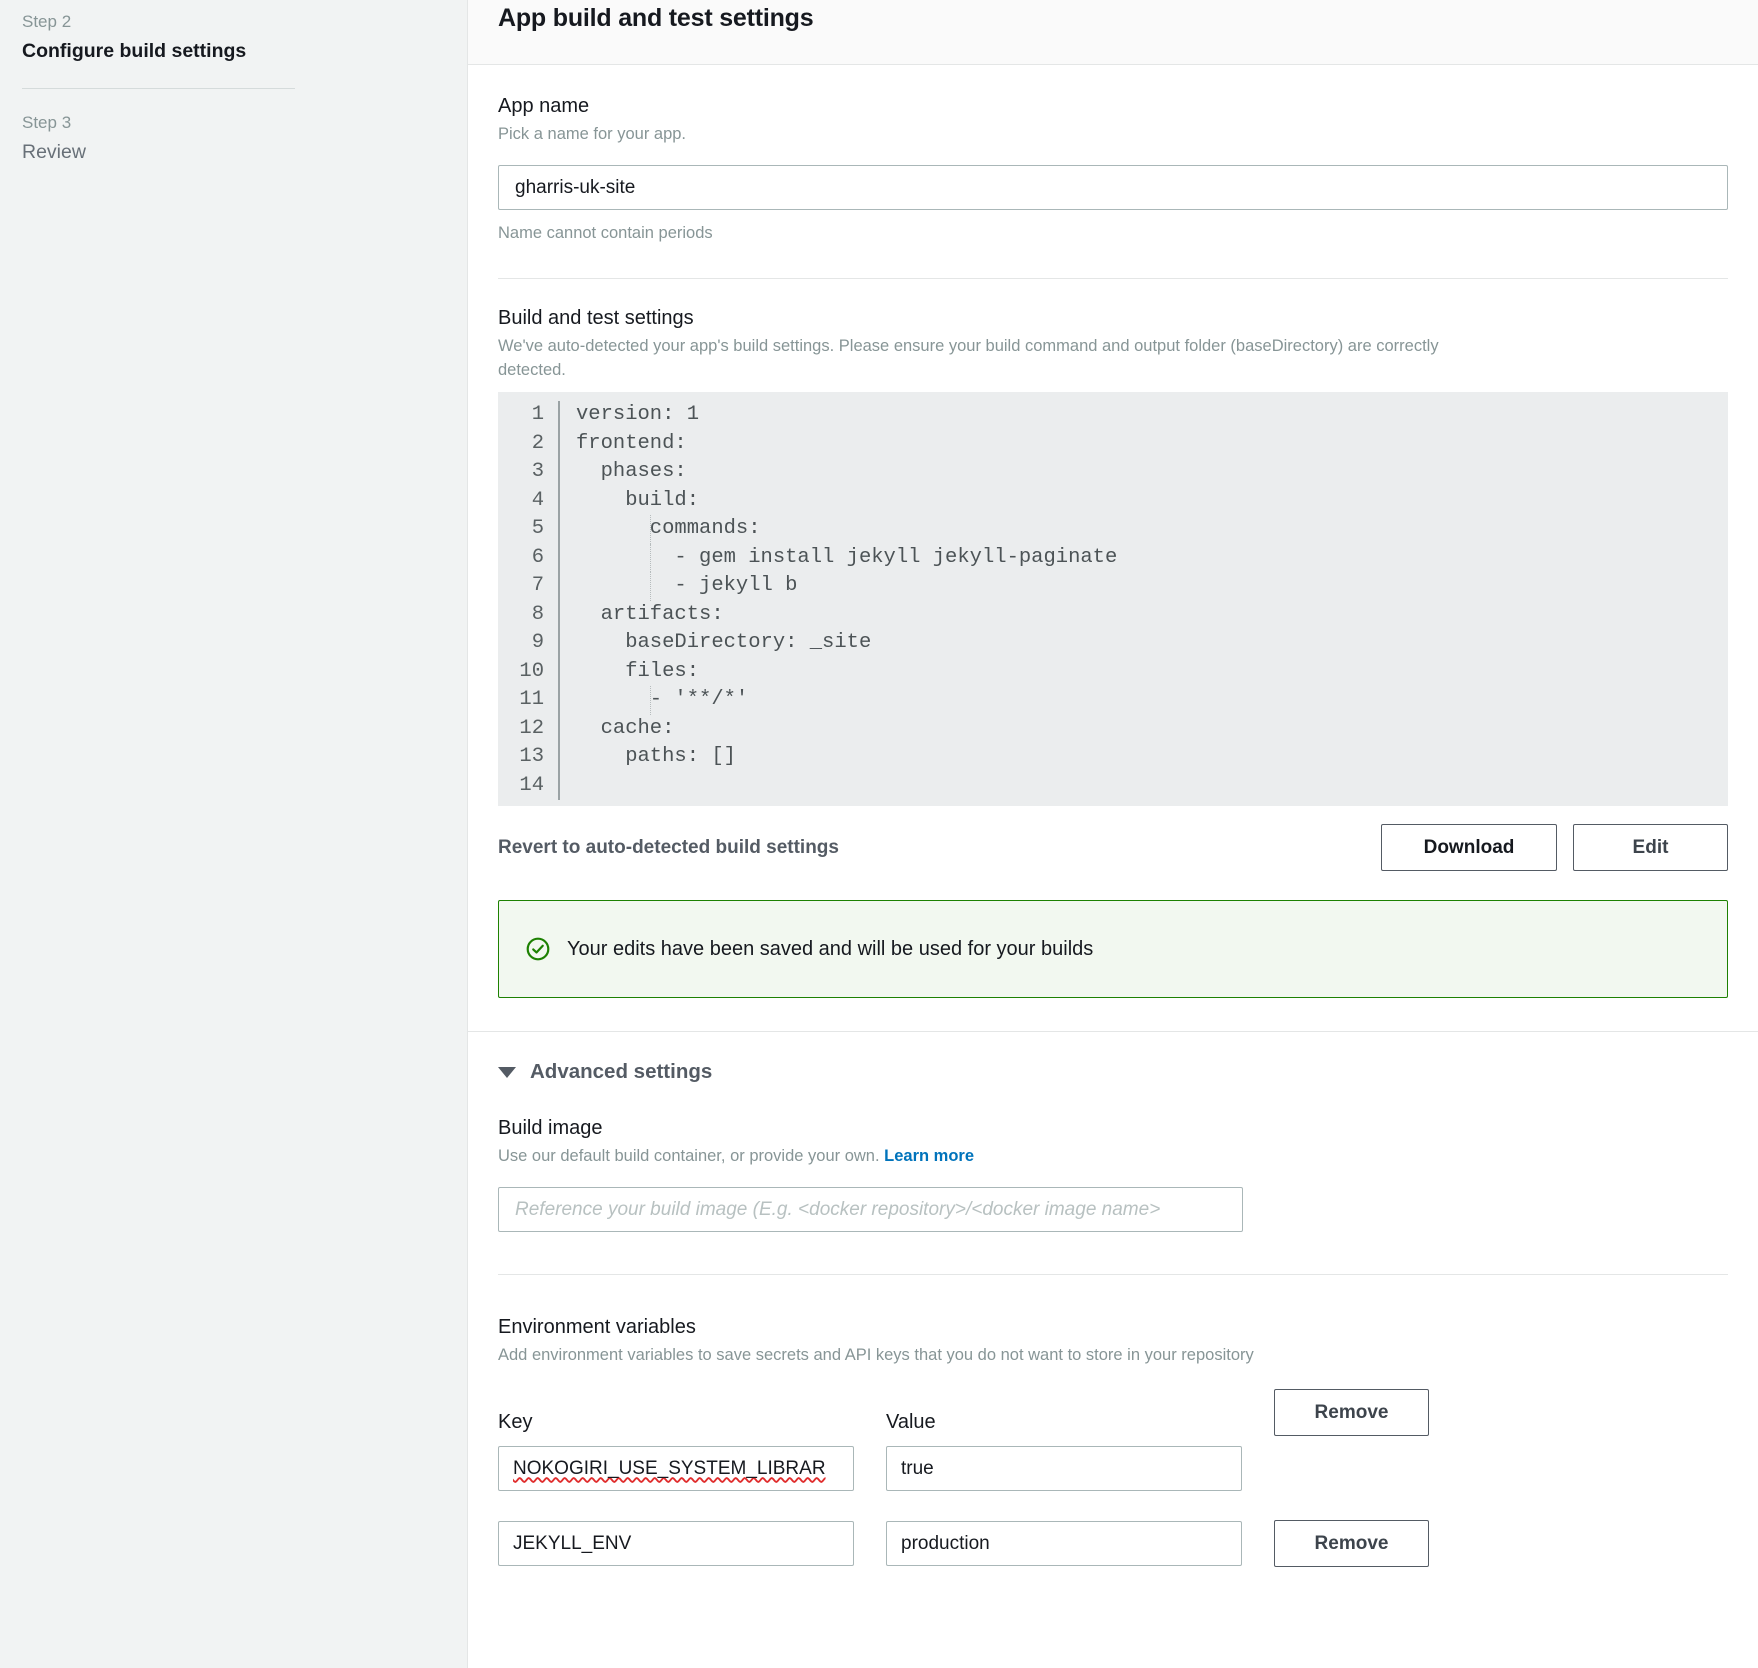 The width and height of the screenshot is (1758, 1668). What do you see at coordinates (929, 1156) in the screenshot?
I see `learn-more-link: Learn more` at bounding box center [929, 1156].